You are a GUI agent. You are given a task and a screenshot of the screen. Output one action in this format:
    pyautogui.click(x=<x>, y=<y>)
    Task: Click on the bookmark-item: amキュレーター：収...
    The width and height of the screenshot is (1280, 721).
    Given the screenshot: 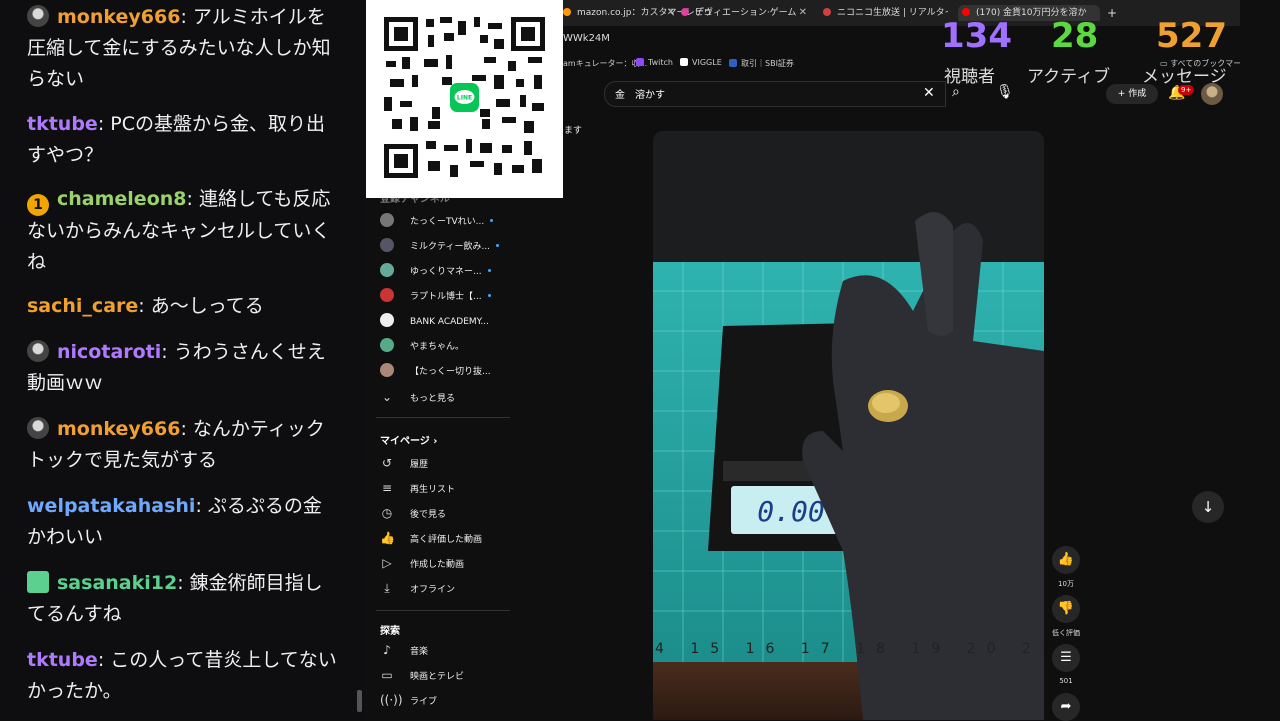 What is the action you would take?
    pyautogui.click(x=605, y=63)
    